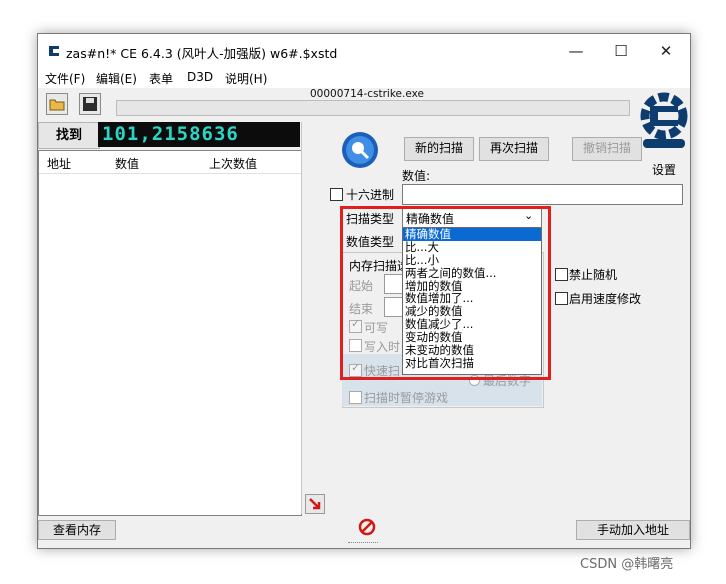  I want to click on found-label-box: 找到, so click(69, 135).